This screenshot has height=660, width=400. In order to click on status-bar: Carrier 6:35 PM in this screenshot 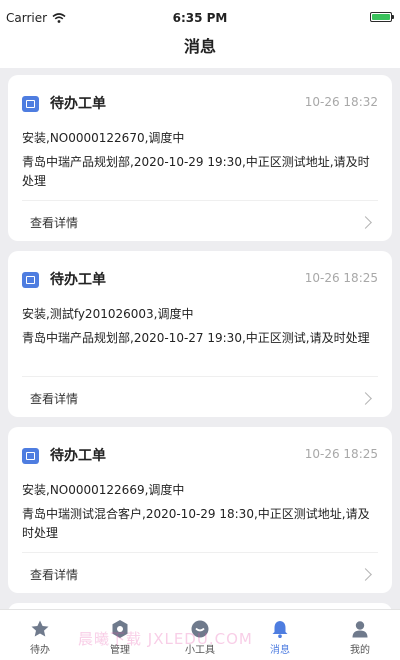, I will do `click(200, 18)`.